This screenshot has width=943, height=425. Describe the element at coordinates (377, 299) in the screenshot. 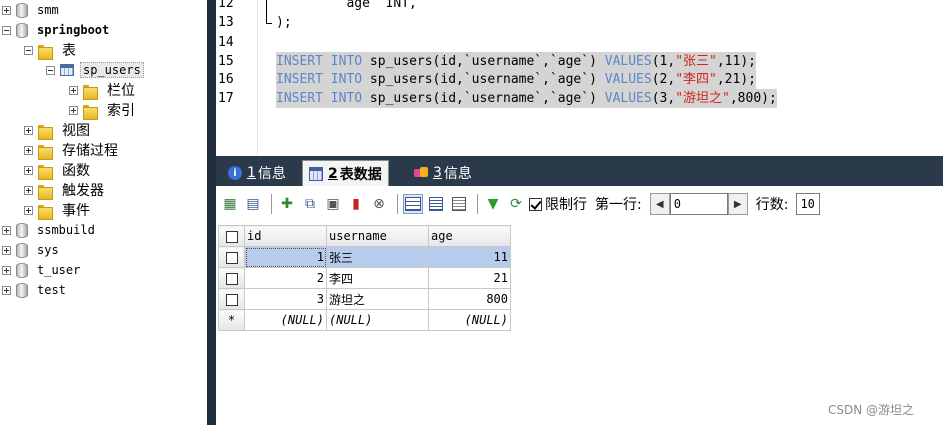

I see `cell-username: 游坦之` at that location.